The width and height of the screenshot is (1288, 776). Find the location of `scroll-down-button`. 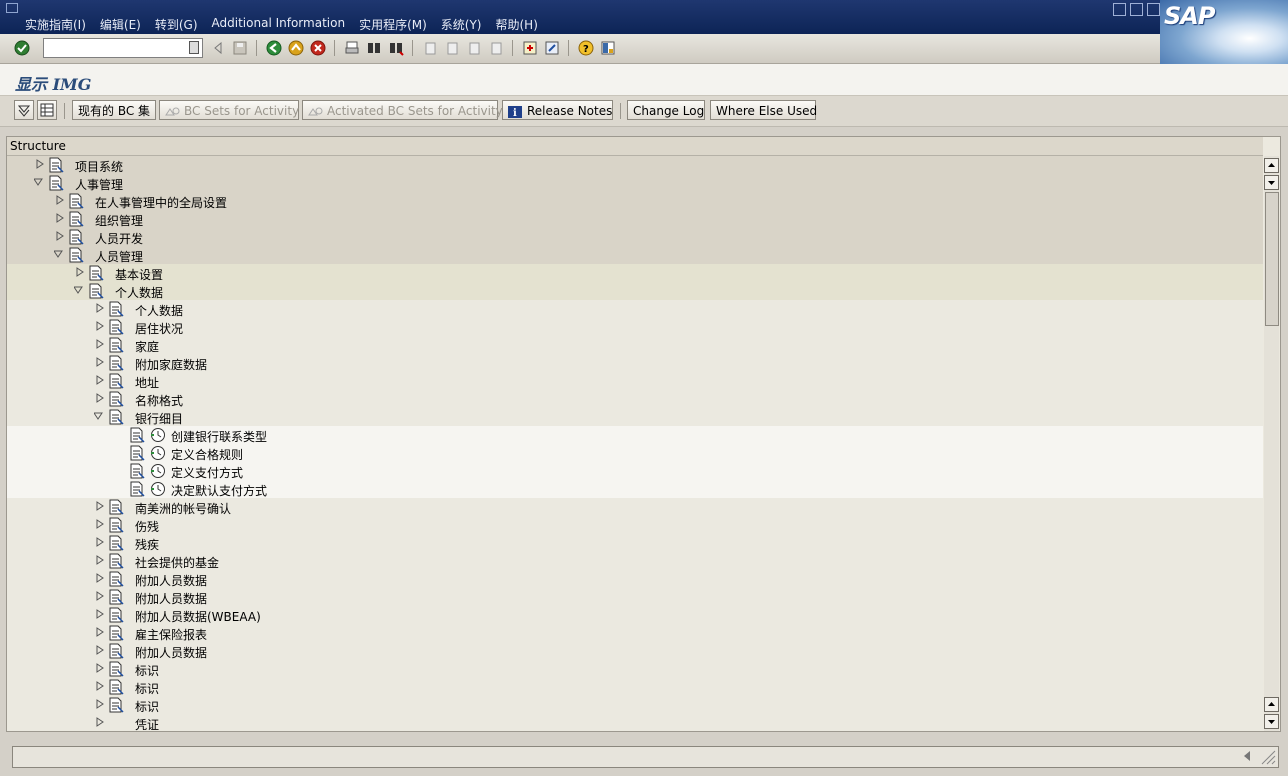

scroll-down-button is located at coordinates (1271, 182).